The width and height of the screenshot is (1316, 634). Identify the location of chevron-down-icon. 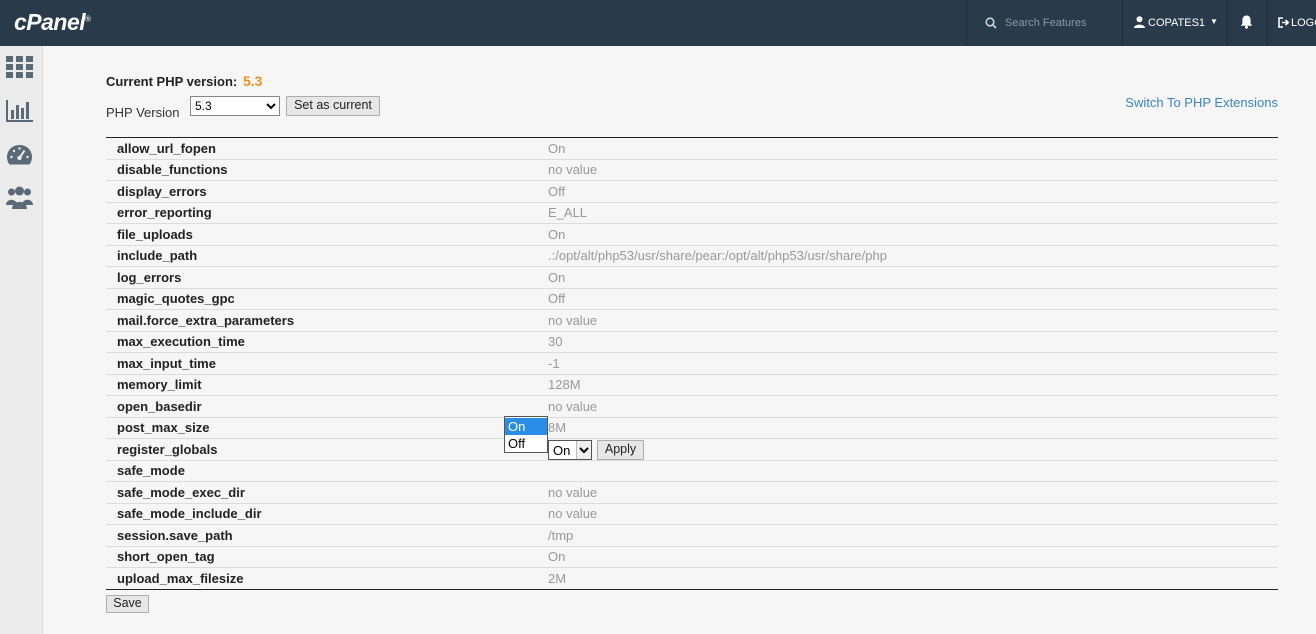
(583, 450).